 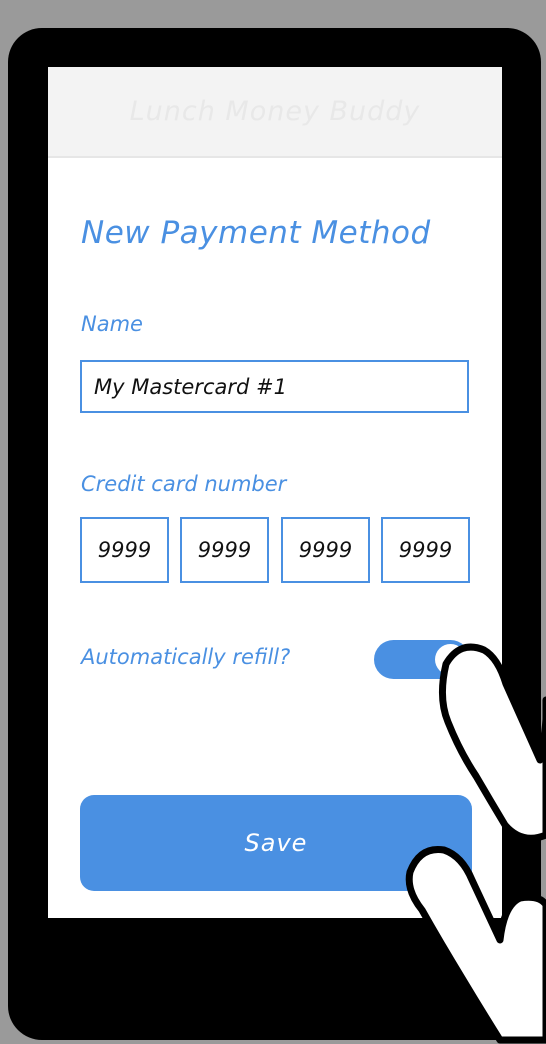 I want to click on refill-toggle, so click(x=422, y=659).